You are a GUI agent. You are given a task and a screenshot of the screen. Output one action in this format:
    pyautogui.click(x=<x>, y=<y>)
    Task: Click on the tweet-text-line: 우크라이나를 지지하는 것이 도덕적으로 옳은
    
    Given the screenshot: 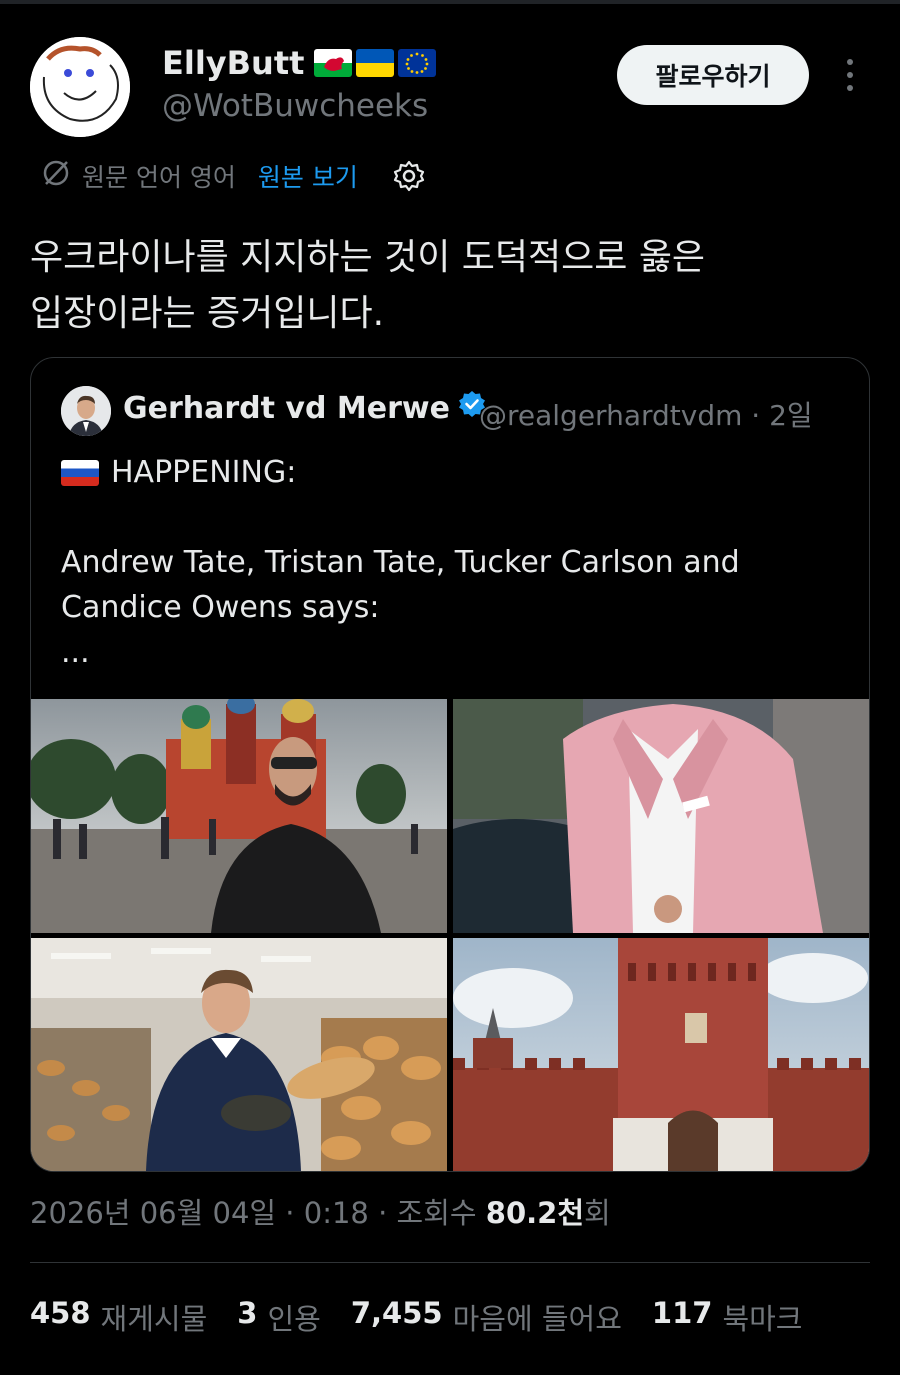 What is the action you would take?
    pyautogui.click(x=368, y=257)
    